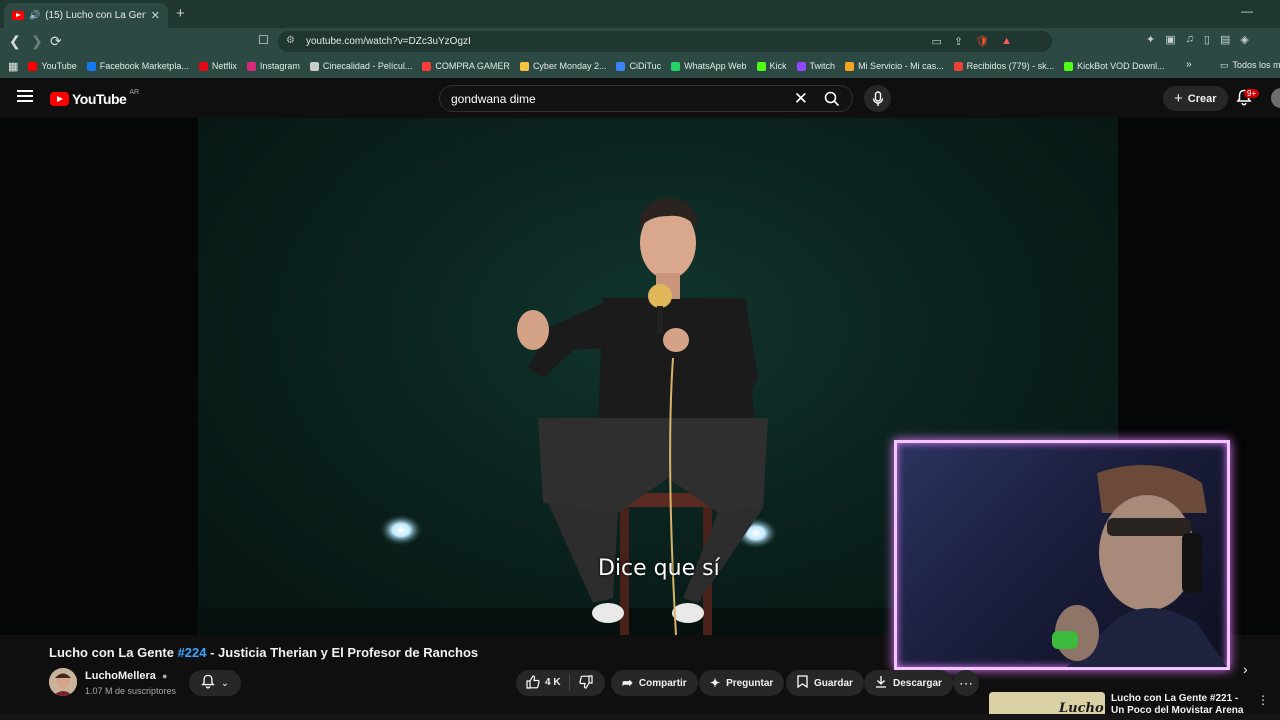 The width and height of the screenshot is (1280, 720). What do you see at coordinates (225, 683) in the screenshot?
I see `chevron-down-icon: ⌄` at bounding box center [225, 683].